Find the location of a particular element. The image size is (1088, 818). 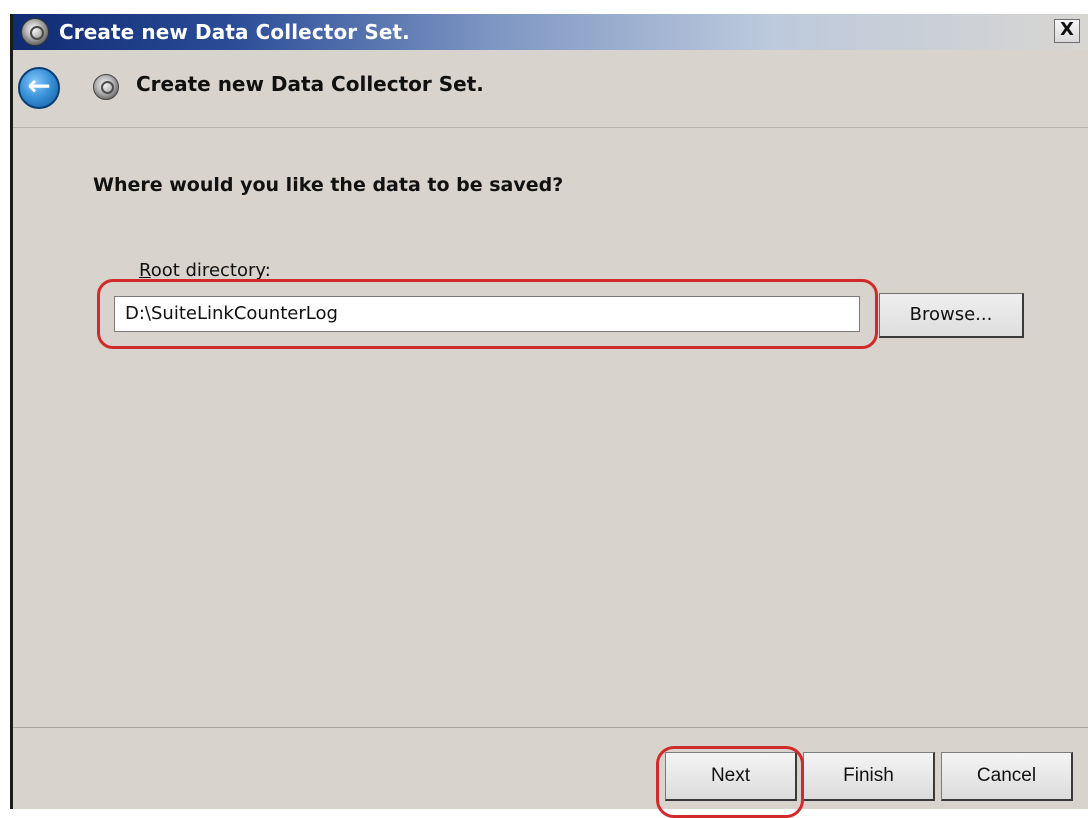

root-directory-label-hotkey: R is located at coordinates (145, 270).